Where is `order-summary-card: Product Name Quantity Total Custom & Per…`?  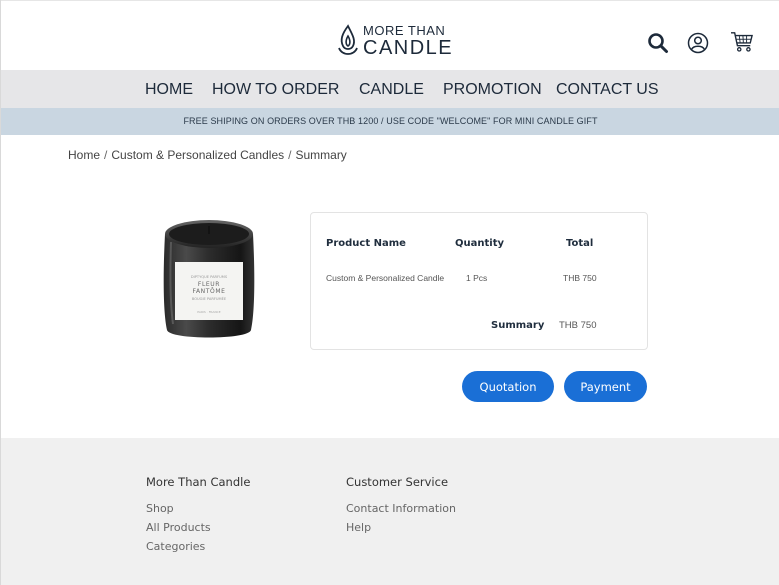
order-summary-card: Product Name Quantity Total Custom & Per… is located at coordinates (479, 281).